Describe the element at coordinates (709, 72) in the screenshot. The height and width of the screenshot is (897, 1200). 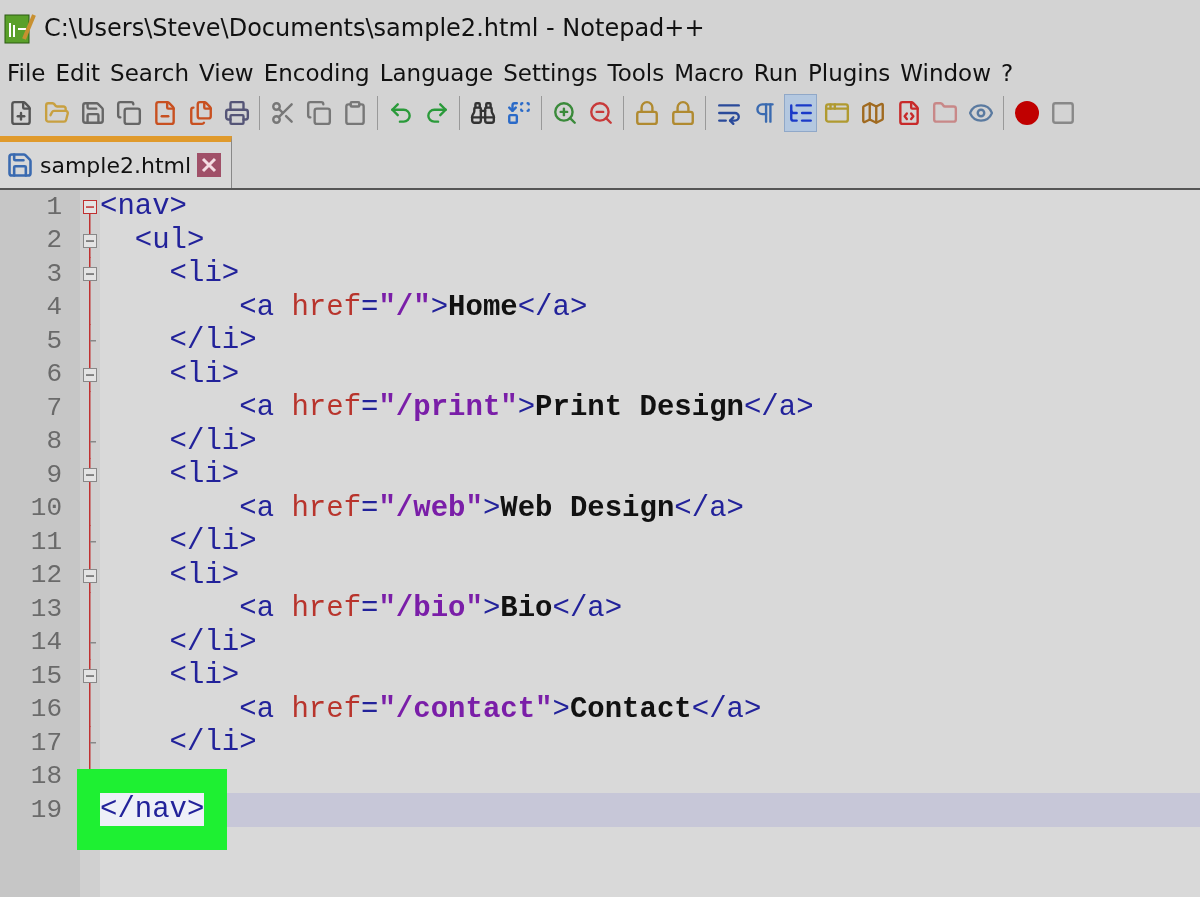
I see `menu-item: Macro` at that location.